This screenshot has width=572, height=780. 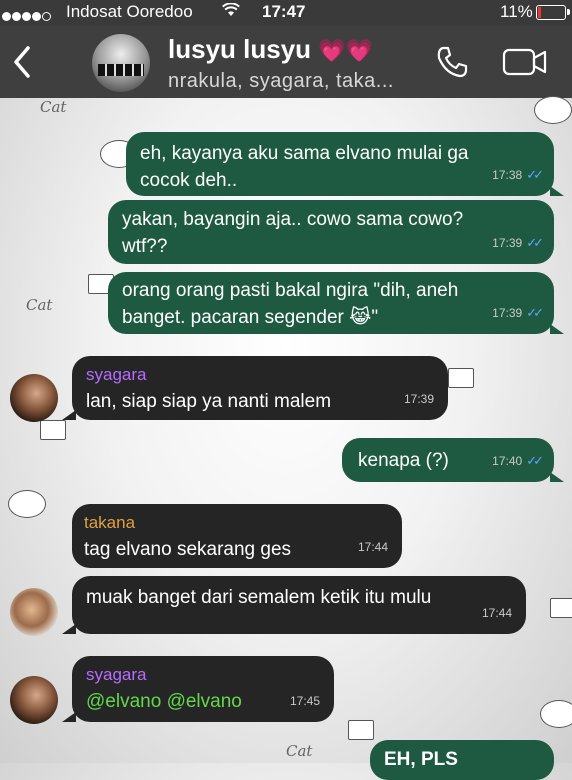 What do you see at coordinates (462, 760) in the screenshot?
I see `message-outgoing: EH, PLS` at bounding box center [462, 760].